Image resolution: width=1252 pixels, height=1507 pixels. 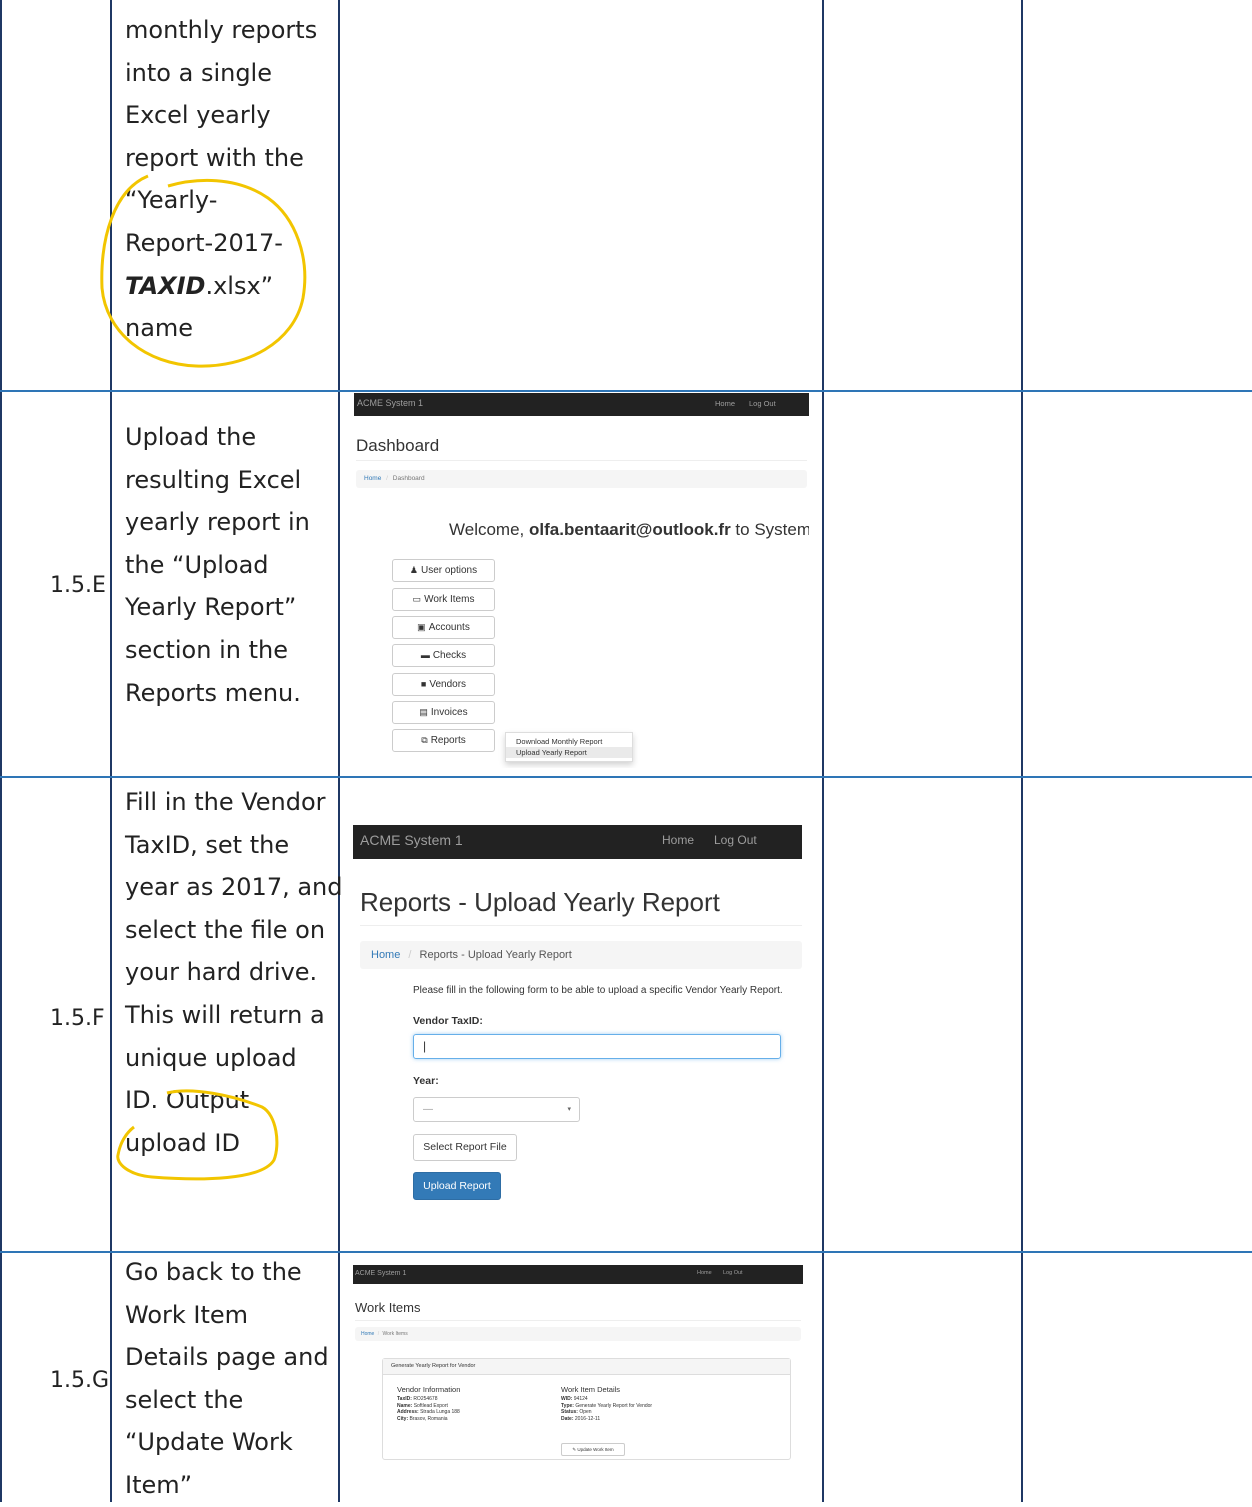 I want to click on field-label: TaxID:, so click(x=404, y=1399).